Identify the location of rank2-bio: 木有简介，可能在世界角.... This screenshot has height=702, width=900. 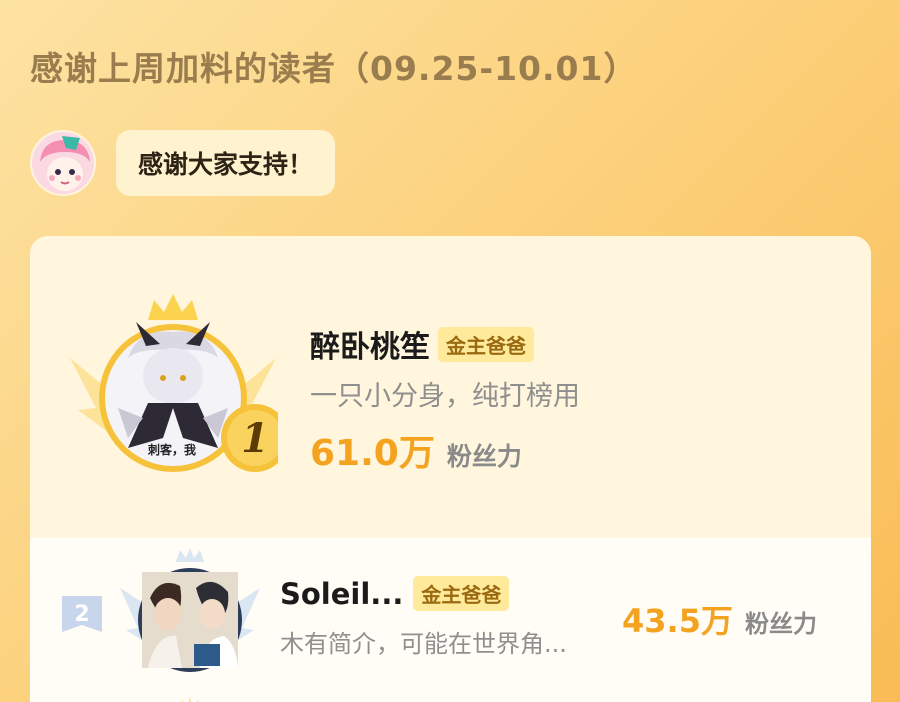
(423, 644).